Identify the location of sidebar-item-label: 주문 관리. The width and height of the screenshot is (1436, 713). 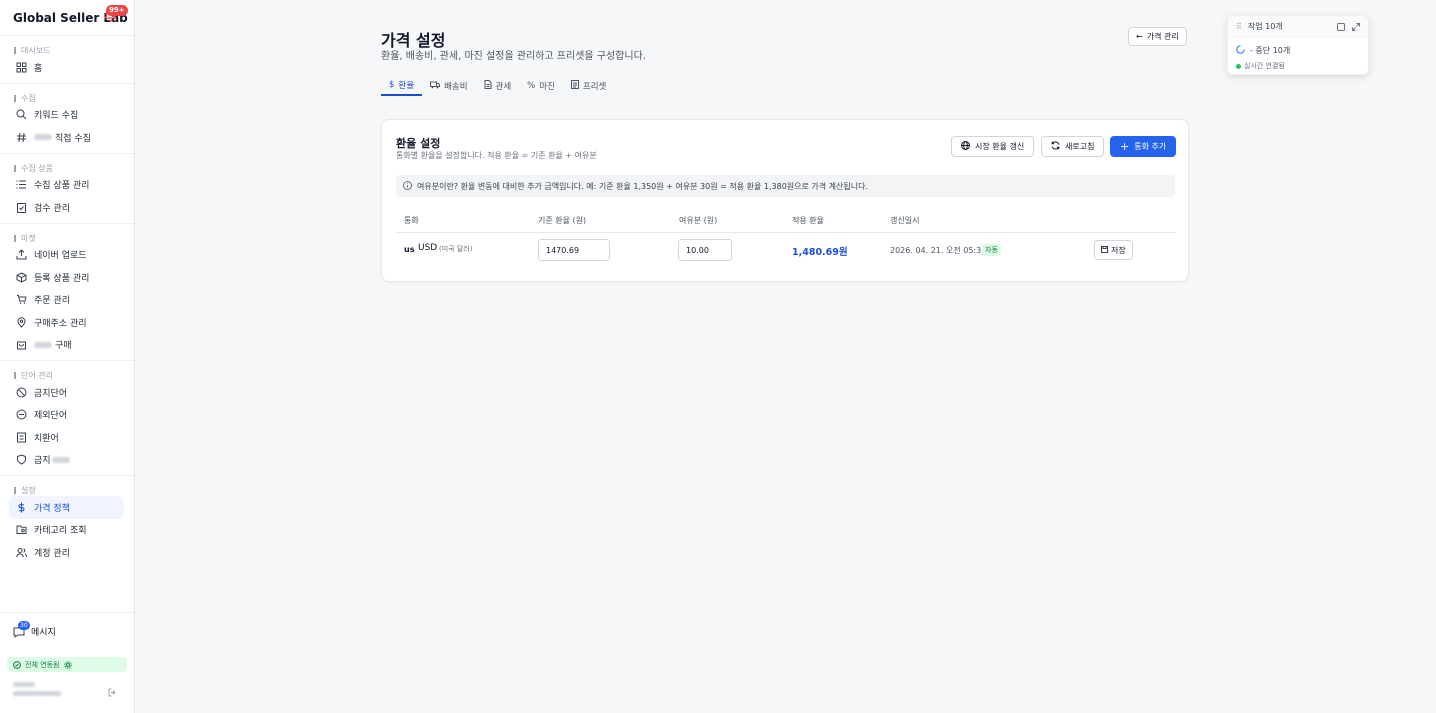
(52, 301).